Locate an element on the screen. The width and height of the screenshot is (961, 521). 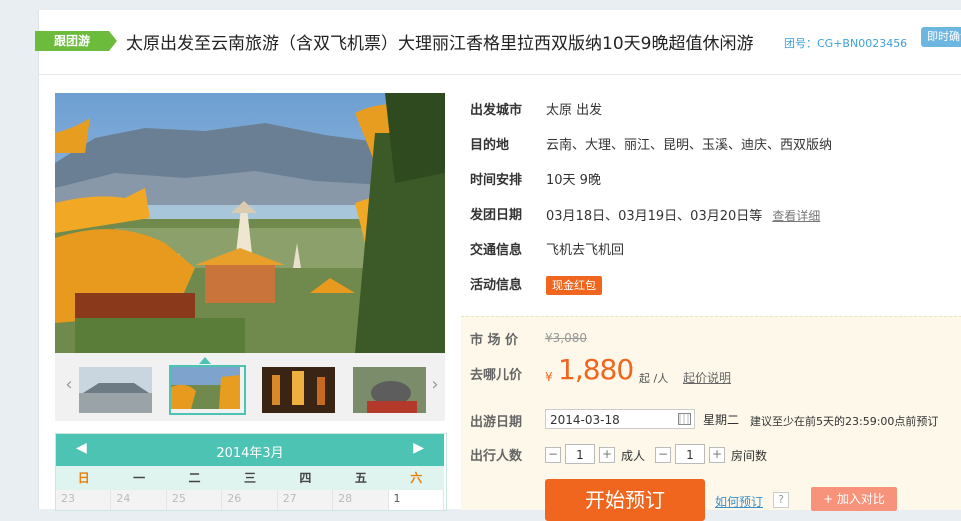
calendar-day: 26 is located at coordinates (250, 500).